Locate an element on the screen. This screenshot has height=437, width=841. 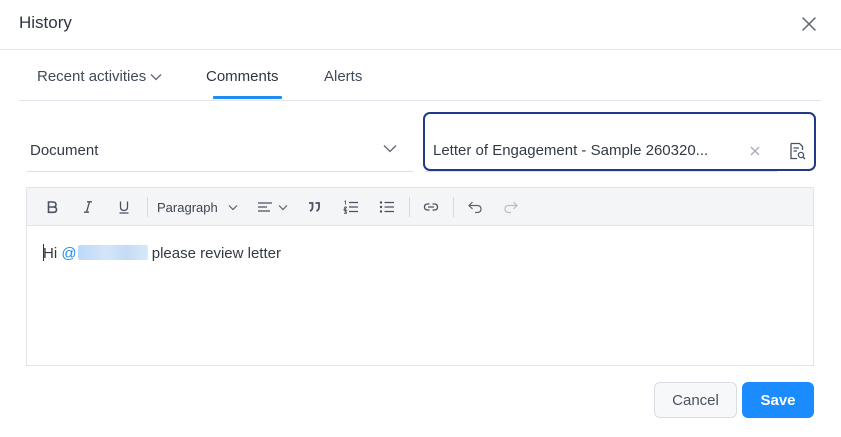
redacted-mention-name is located at coordinates (112, 252).